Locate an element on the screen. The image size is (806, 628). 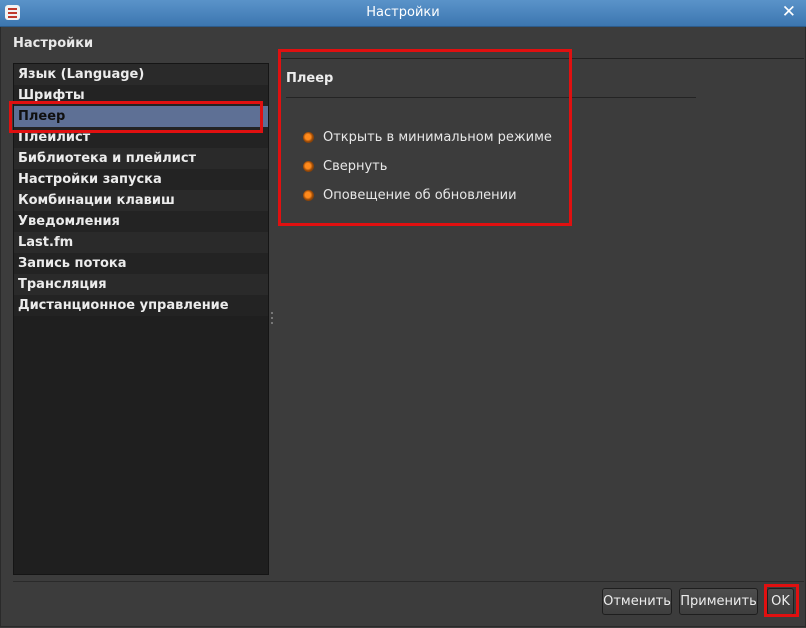
sidebar-item-notifications: Уведомления is located at coordinates (141, 221).